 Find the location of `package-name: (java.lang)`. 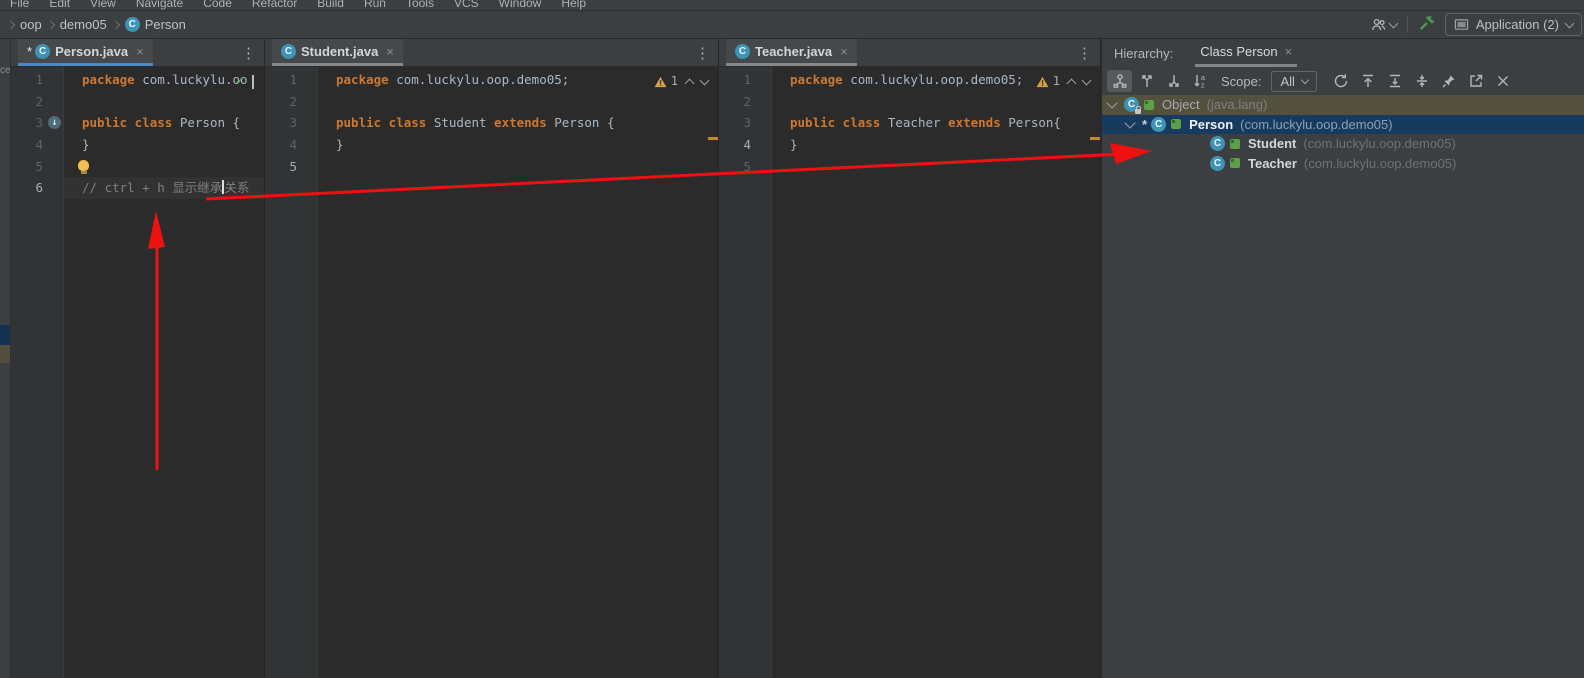

package-name: (java.lang) is located at coordinates (1237, 105).